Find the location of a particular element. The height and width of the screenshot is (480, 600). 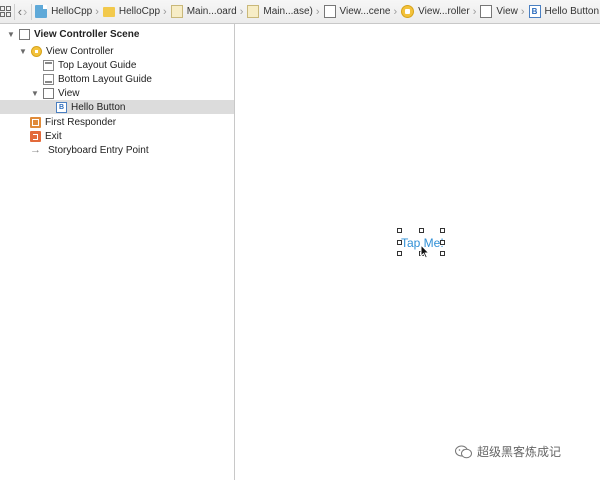

forward-arrow-icon: › is located at coordinates (25, 11).